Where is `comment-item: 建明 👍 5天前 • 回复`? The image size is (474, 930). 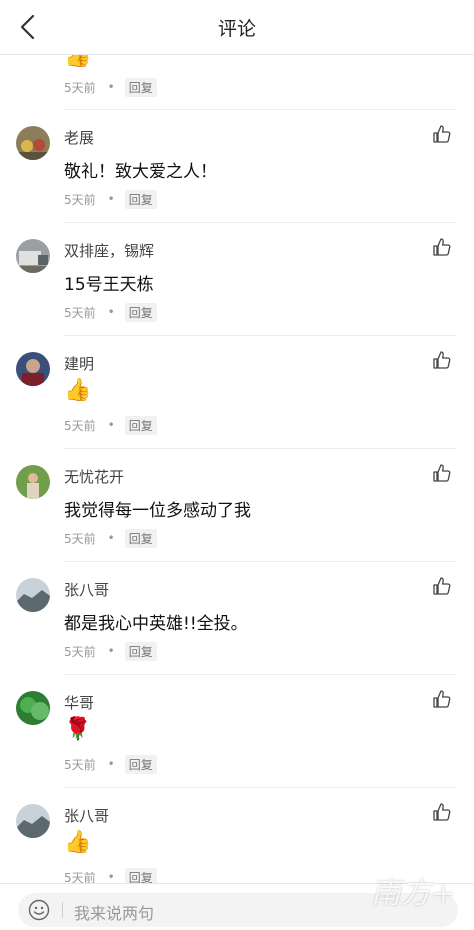
comment-item: 建明 👍 5天前 • 回复 is located at coordinates (237, 392).